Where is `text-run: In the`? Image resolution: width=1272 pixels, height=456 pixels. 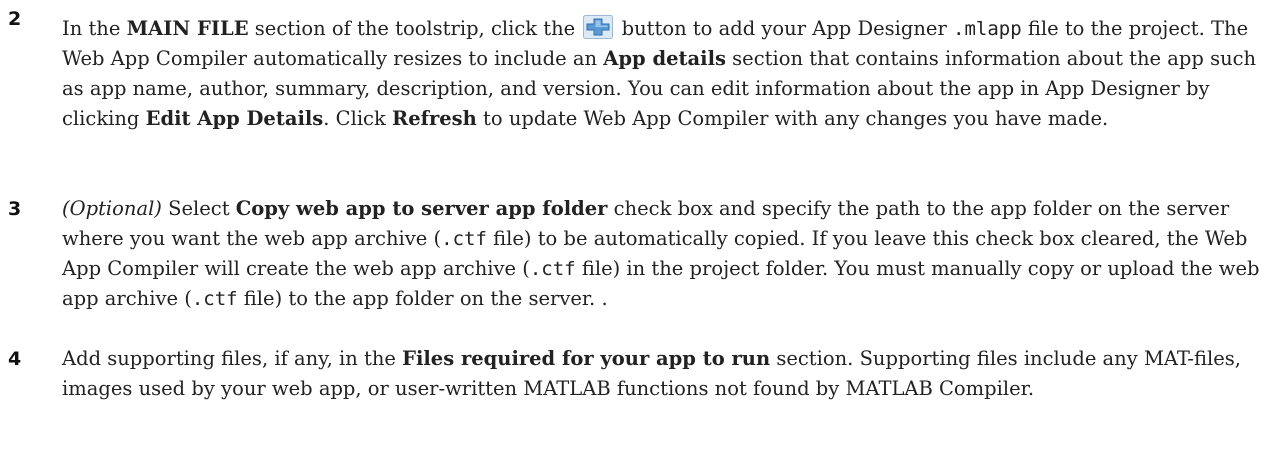
text-run: In the is located at coordinates (94, 28).